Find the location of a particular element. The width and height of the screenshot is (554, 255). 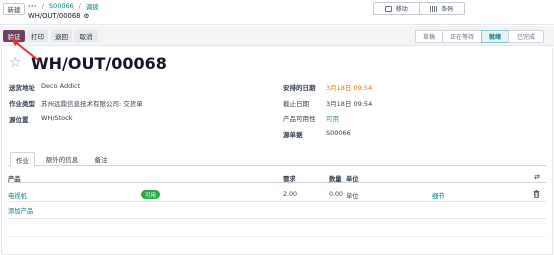

row-unit: 单位 is located at coordinates (352, 196).